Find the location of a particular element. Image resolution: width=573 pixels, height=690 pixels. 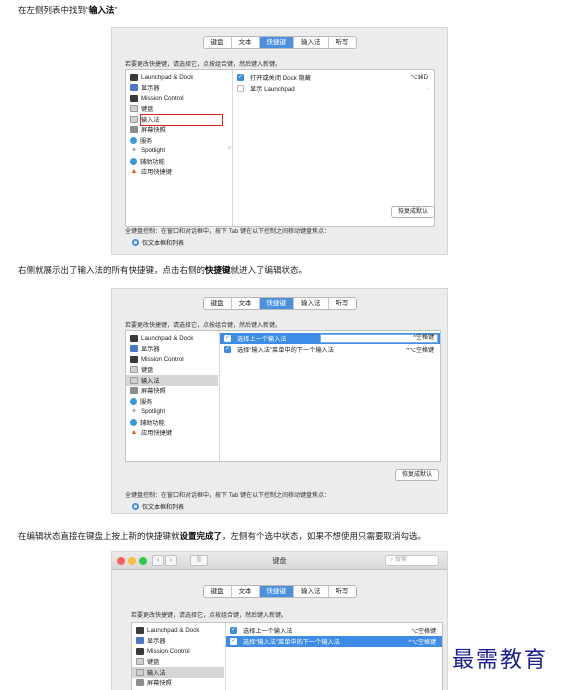

shortcut-row-selected: ✓ 选择上一个输入法 ^空格键 is located at coordinates (330, 338).